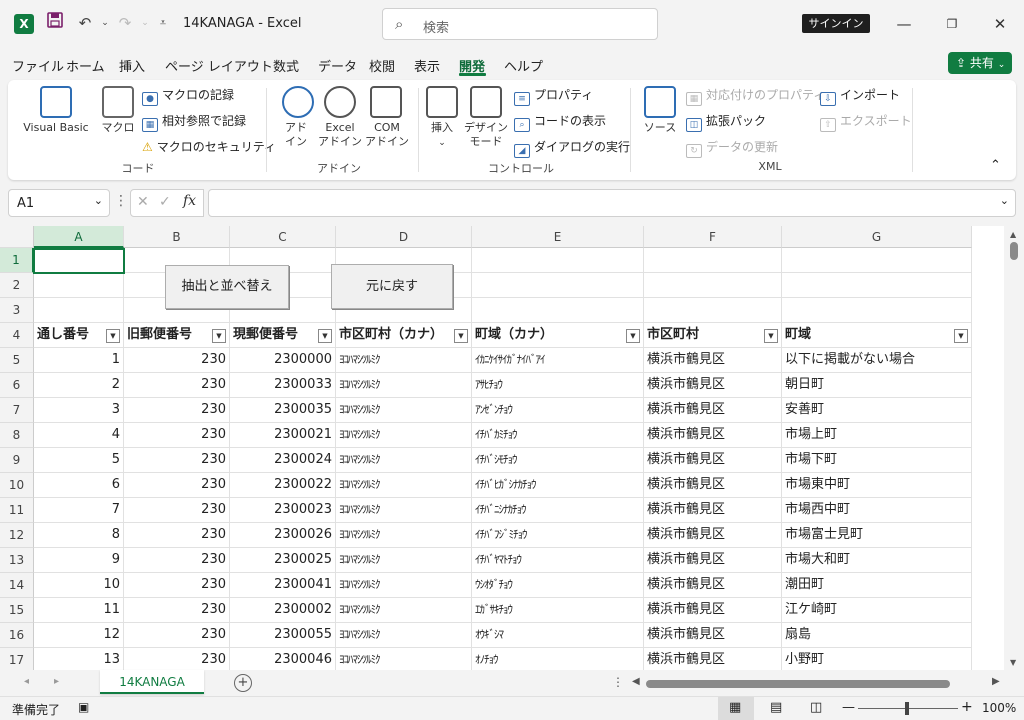 Image resolution: width=1024 pixels, height=720 pixels. What do you see at coordinates (995, 165) in the screenshot?
I see `collapse-ribbon-icon: ⌃` at bounding box center [995, 165].